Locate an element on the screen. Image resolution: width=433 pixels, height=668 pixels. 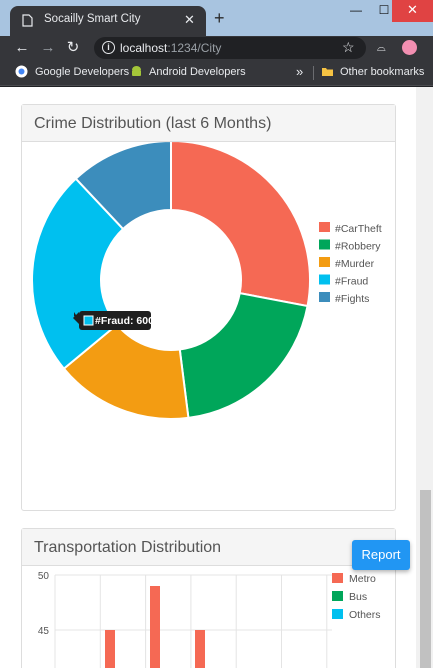
android-icon is located at coordinates (136, 71).